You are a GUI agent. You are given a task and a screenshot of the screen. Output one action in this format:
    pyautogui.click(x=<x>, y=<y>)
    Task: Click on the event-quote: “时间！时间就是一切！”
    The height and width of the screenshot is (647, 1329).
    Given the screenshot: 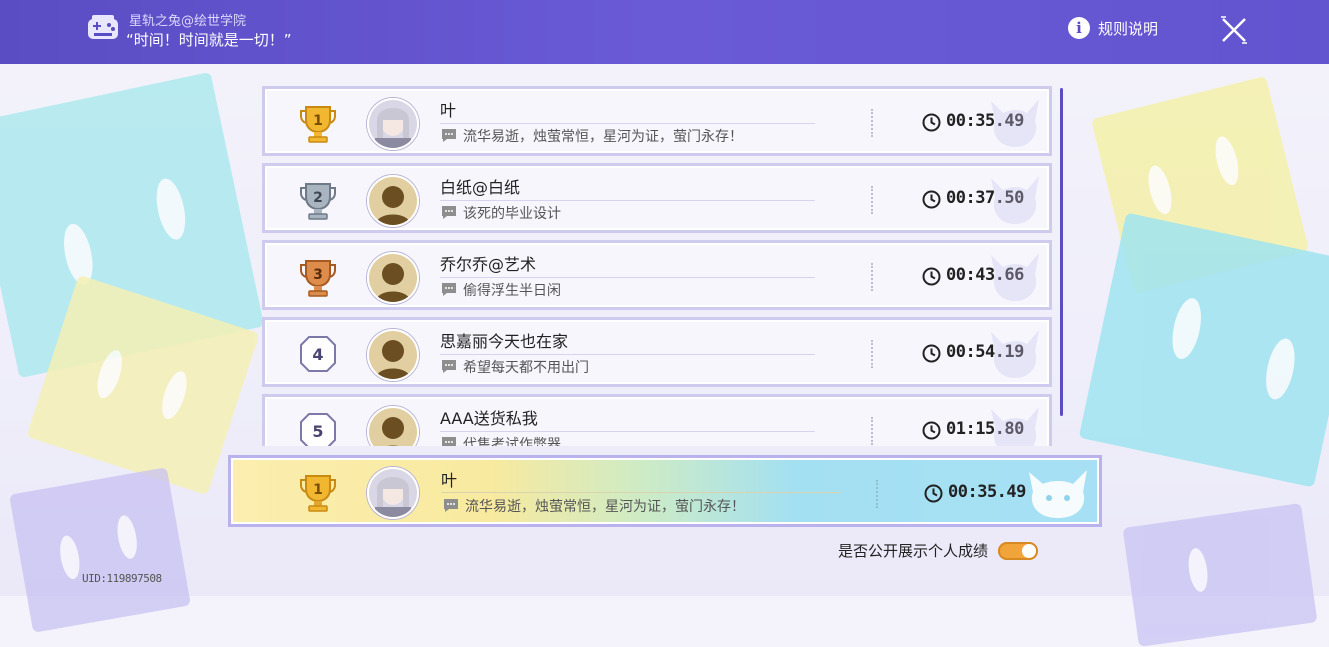 What is the action you would take?
    pyautogui.click(x=209, y=40)
    